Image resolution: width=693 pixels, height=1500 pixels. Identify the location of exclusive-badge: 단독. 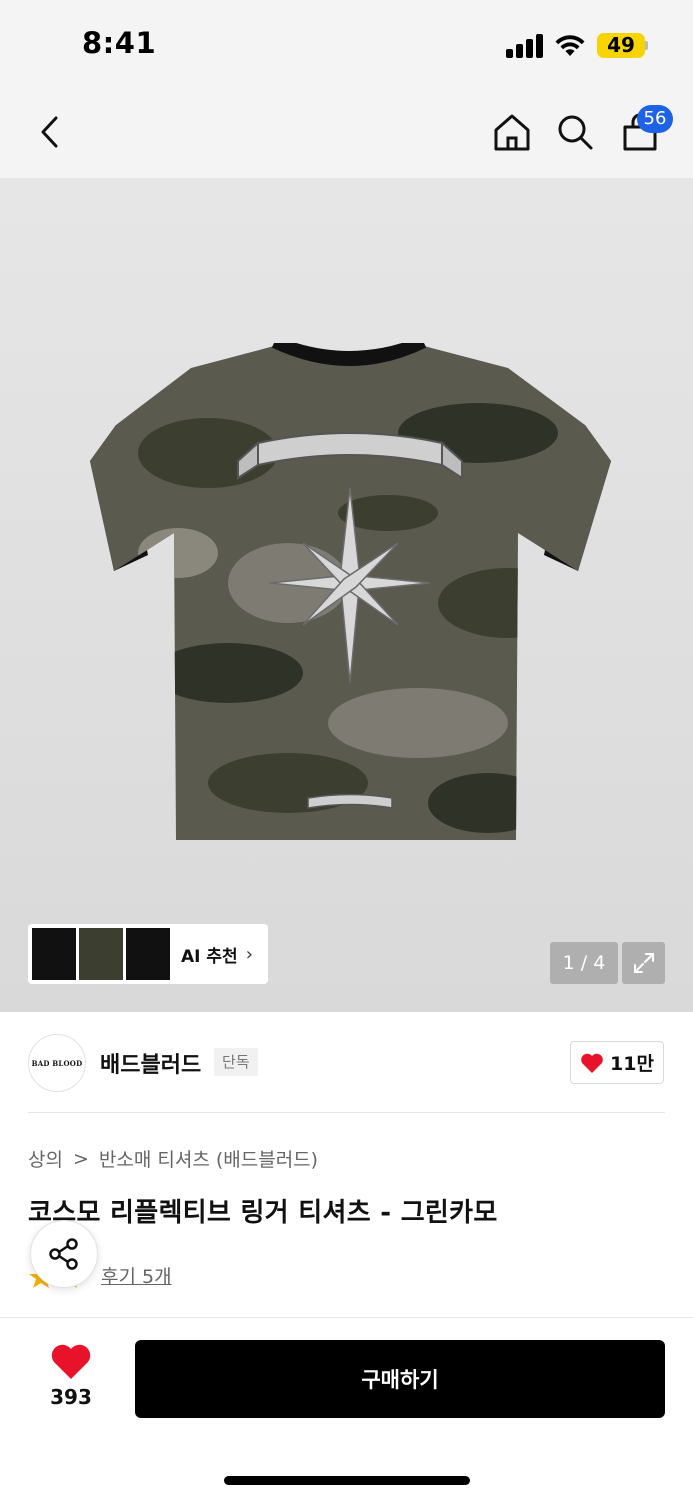
(236, 1062).